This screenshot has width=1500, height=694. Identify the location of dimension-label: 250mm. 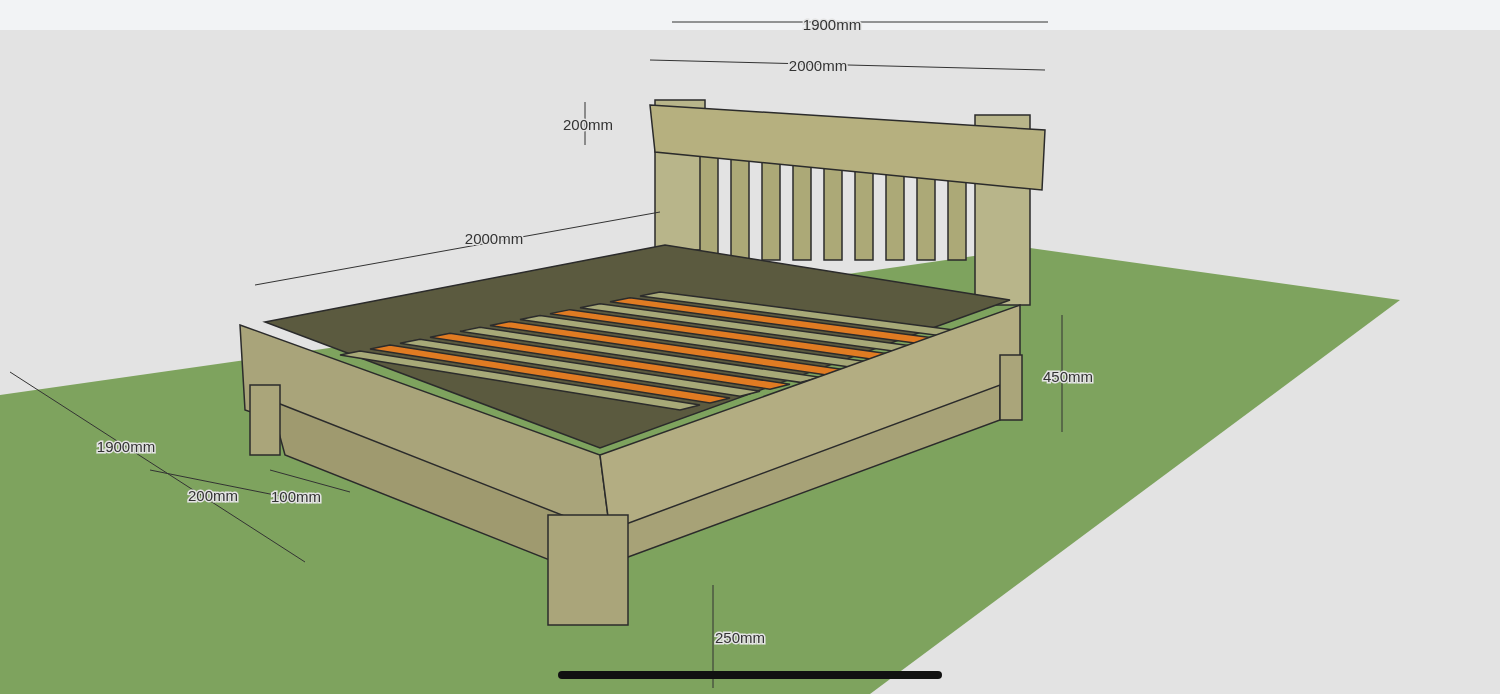
(740, 637).